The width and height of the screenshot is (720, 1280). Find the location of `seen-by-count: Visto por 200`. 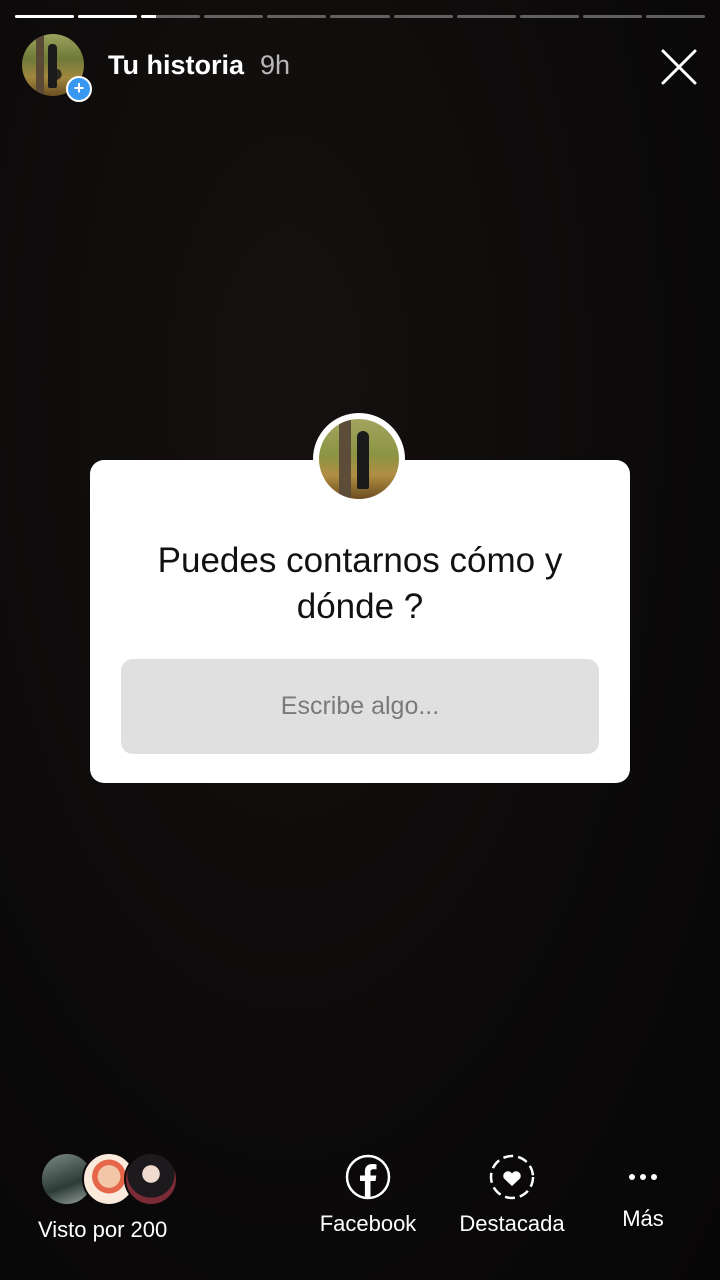

seen-by-count: Visto por 200 is located at coordinates (102, 1230).